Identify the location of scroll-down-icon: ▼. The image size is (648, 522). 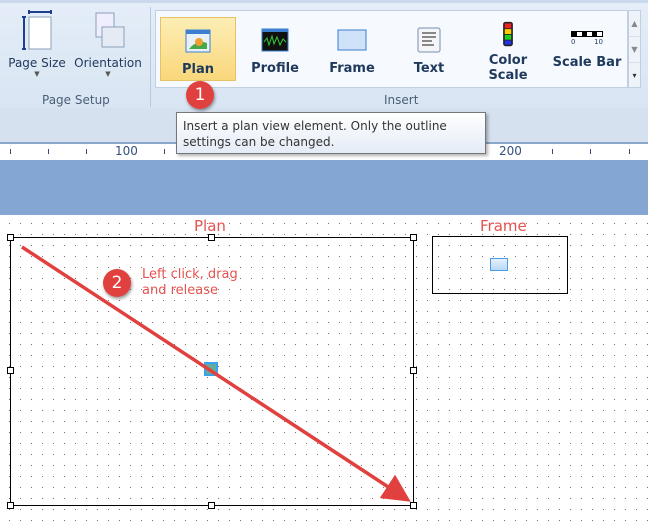
(634, 50).